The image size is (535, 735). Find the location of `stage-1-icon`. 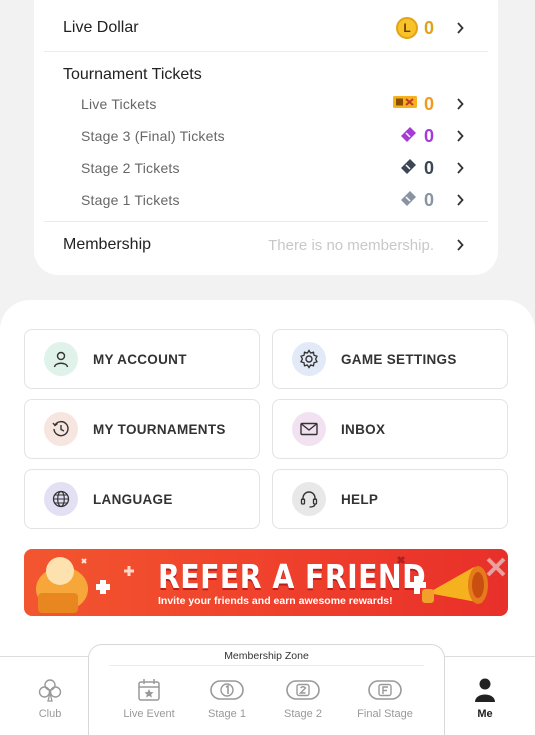

stage-1-icon is located at coordinates (227, 690).